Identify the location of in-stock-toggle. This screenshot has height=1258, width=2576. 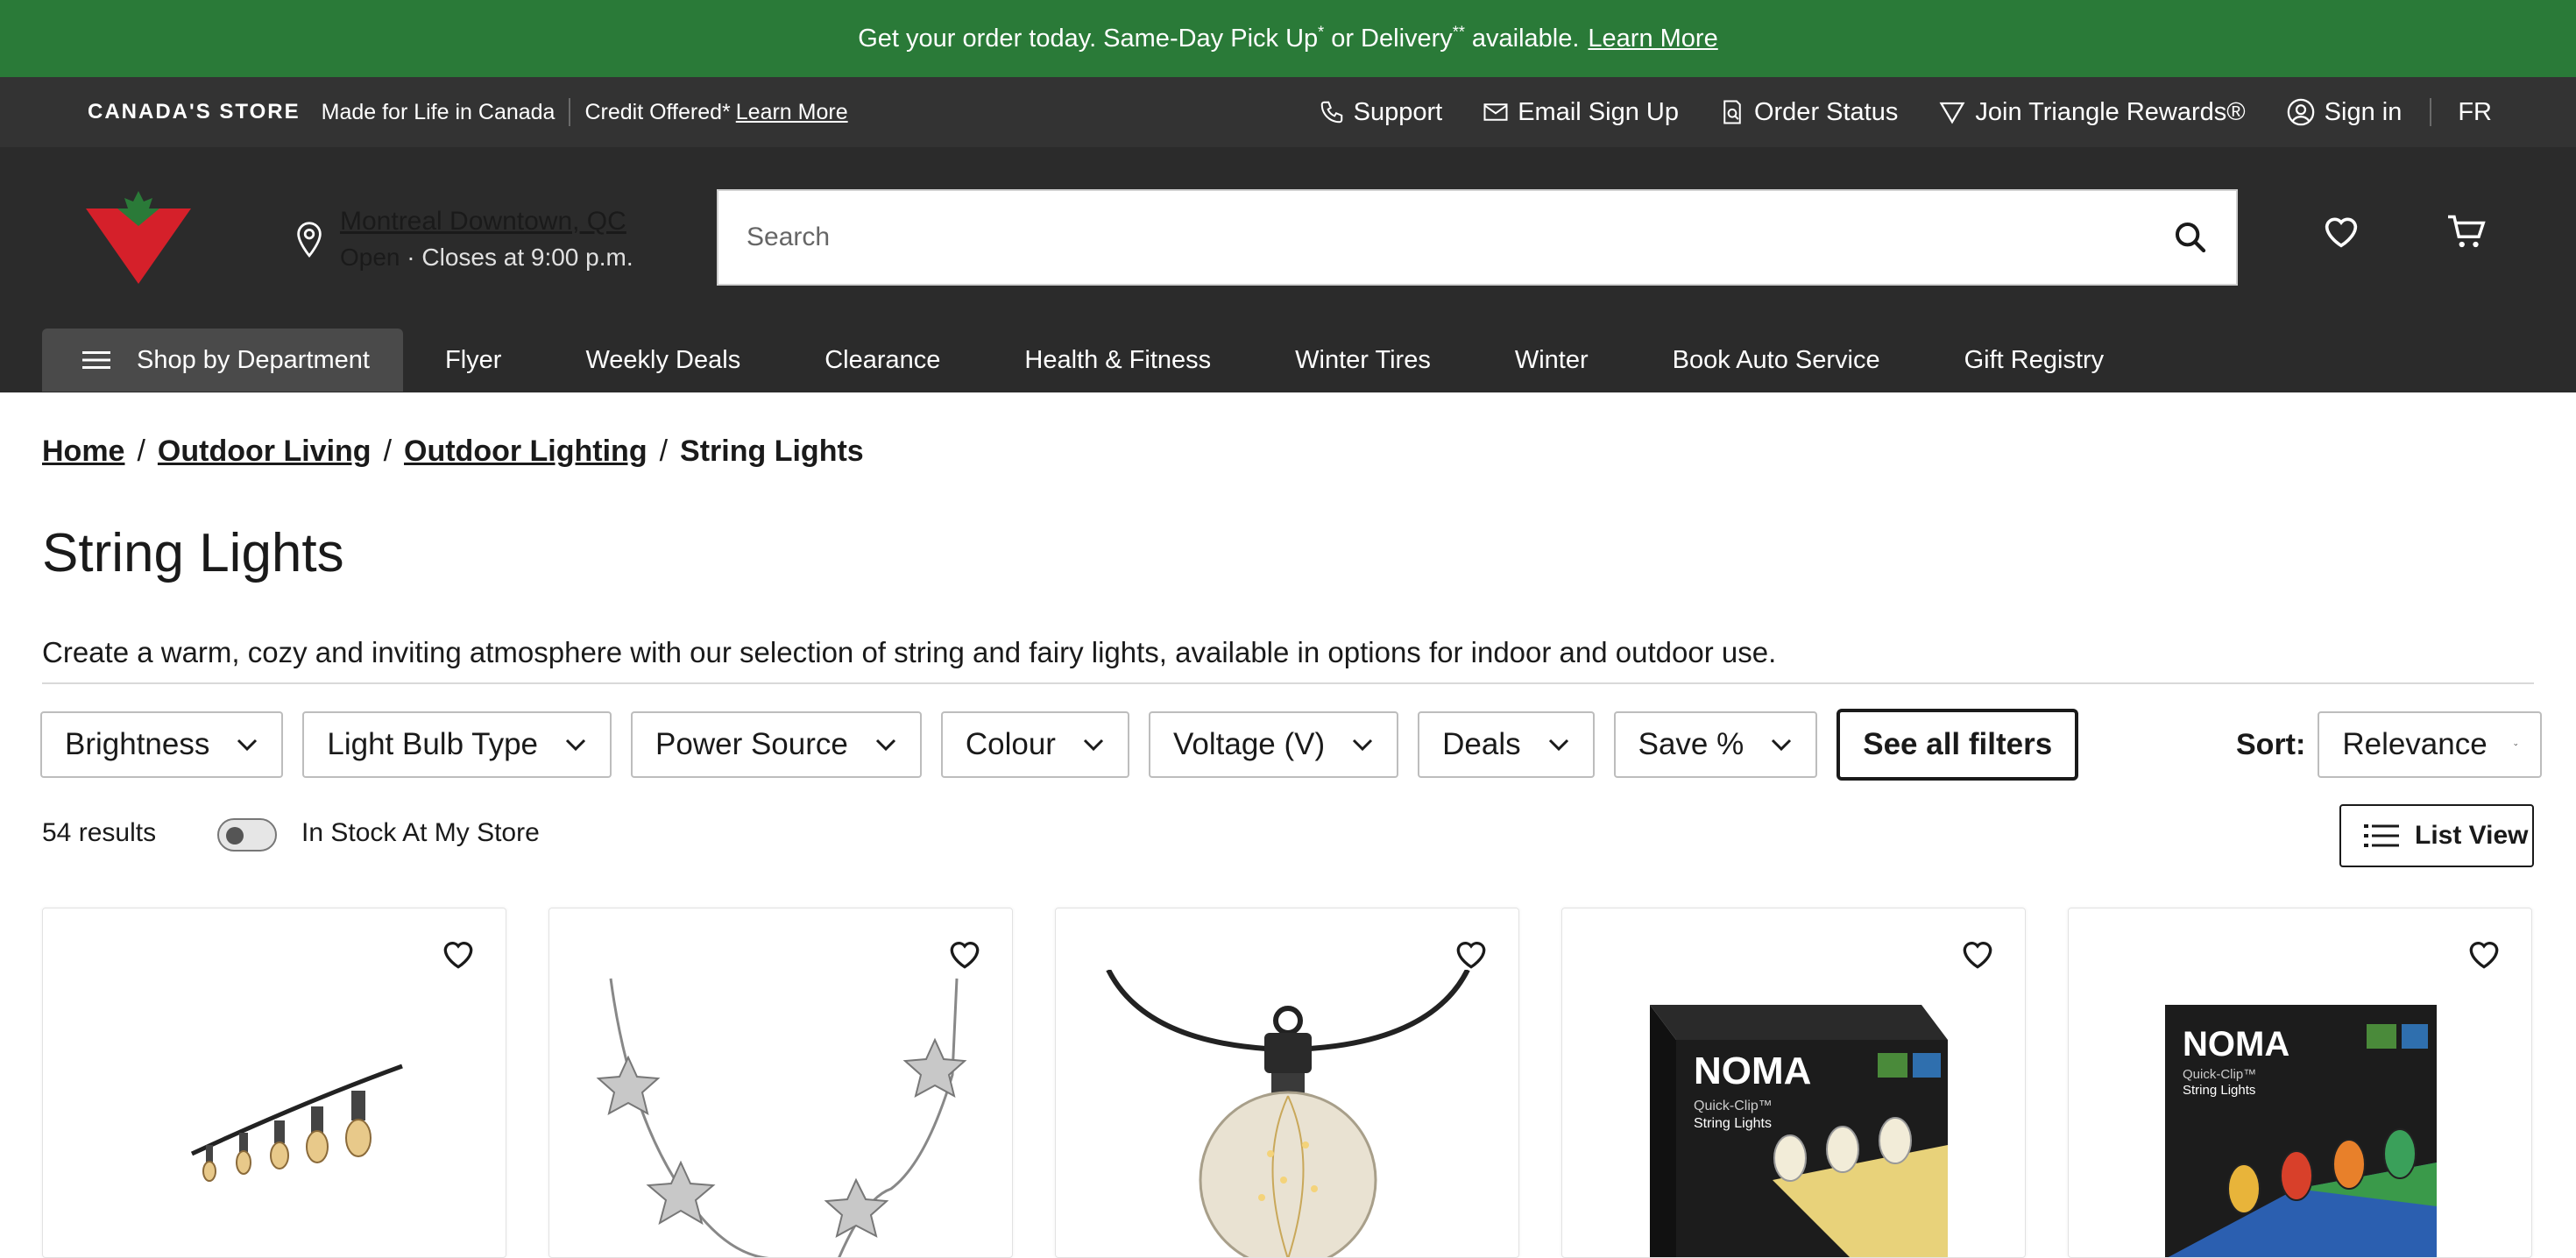
(247, 835).